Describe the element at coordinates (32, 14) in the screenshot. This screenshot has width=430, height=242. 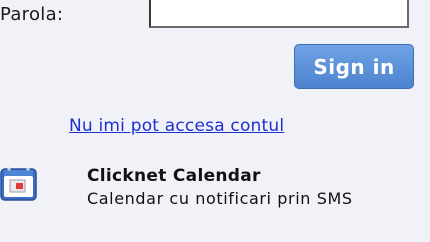
I see `password-label: Parola:` at that location.